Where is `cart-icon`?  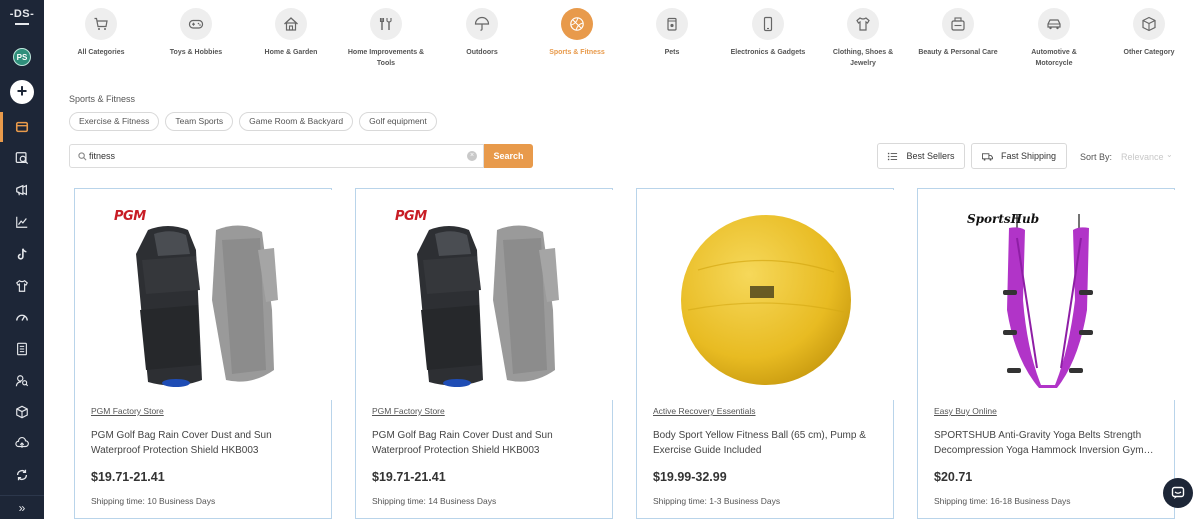 cart-icon is located at coordinates (101, 23).